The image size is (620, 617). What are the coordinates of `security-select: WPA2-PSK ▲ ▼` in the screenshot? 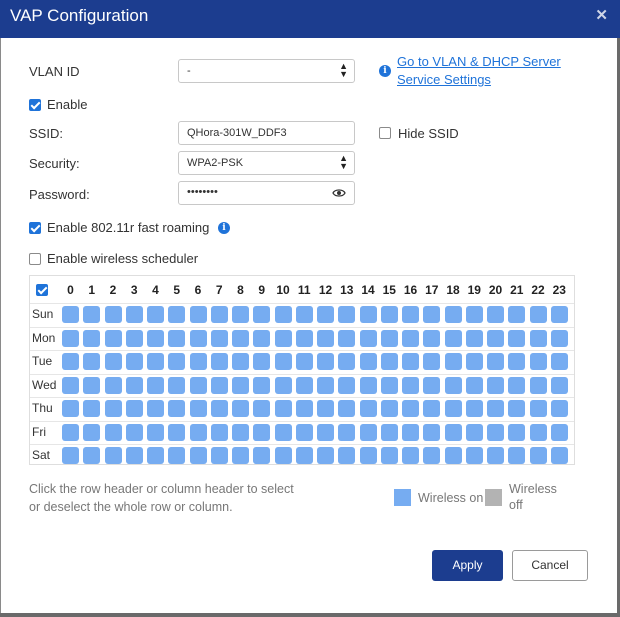 It's located at (266, 163).